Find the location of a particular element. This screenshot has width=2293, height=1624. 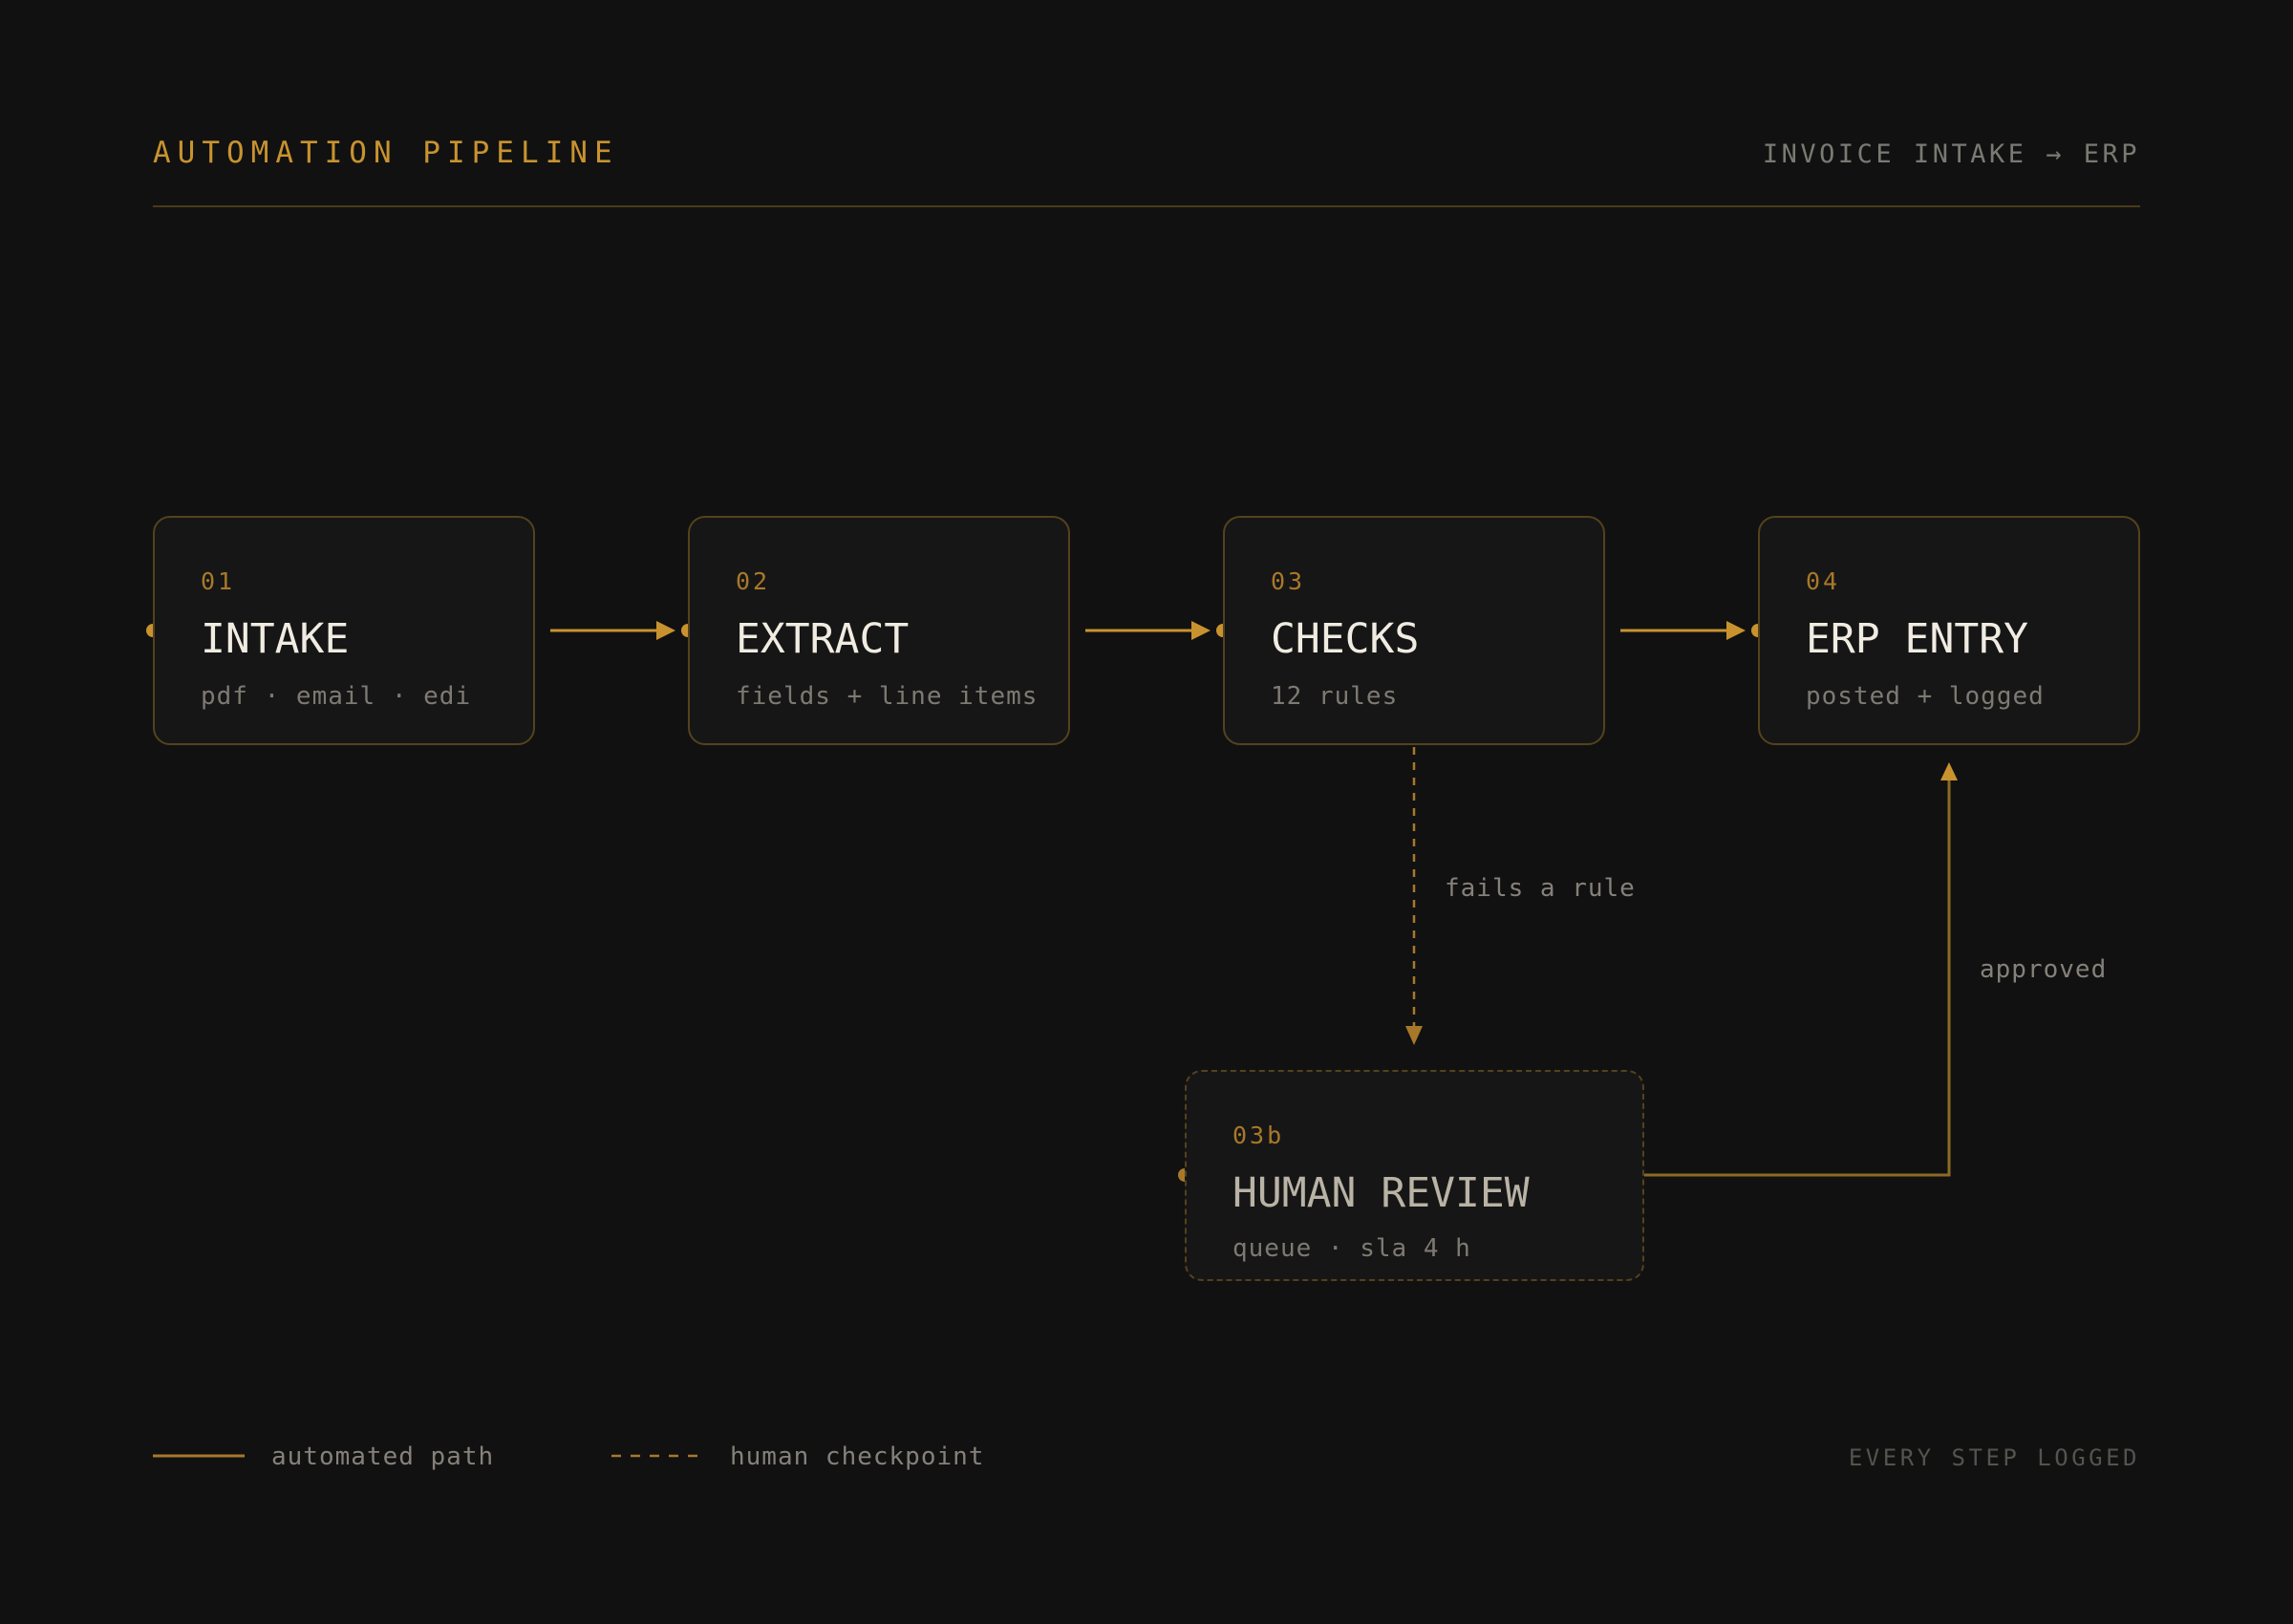

node-extract: 02 EXTRACT fields + line items is located at coordinates (879, 631).